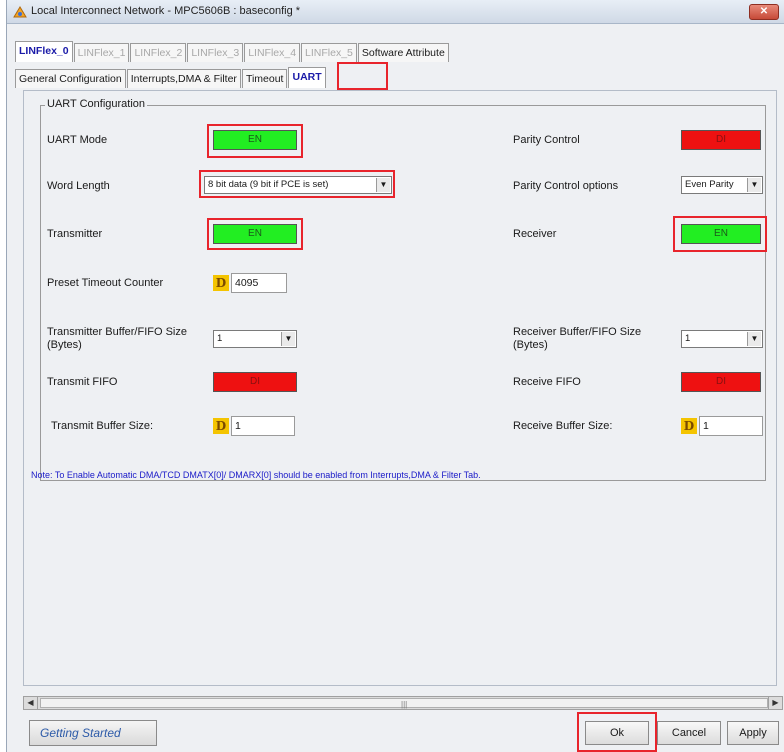 This screenshot has width=784, height=752. I want to click on tab-linflex-0: LINFlex_0, so click(44, 51).